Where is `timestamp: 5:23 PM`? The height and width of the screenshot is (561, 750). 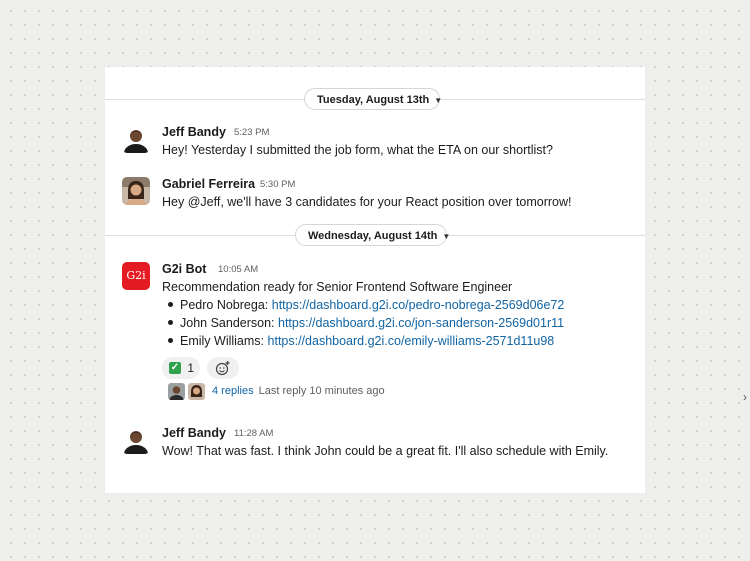 timestamp: 5:23 PM is located at coordinates (251, 132).